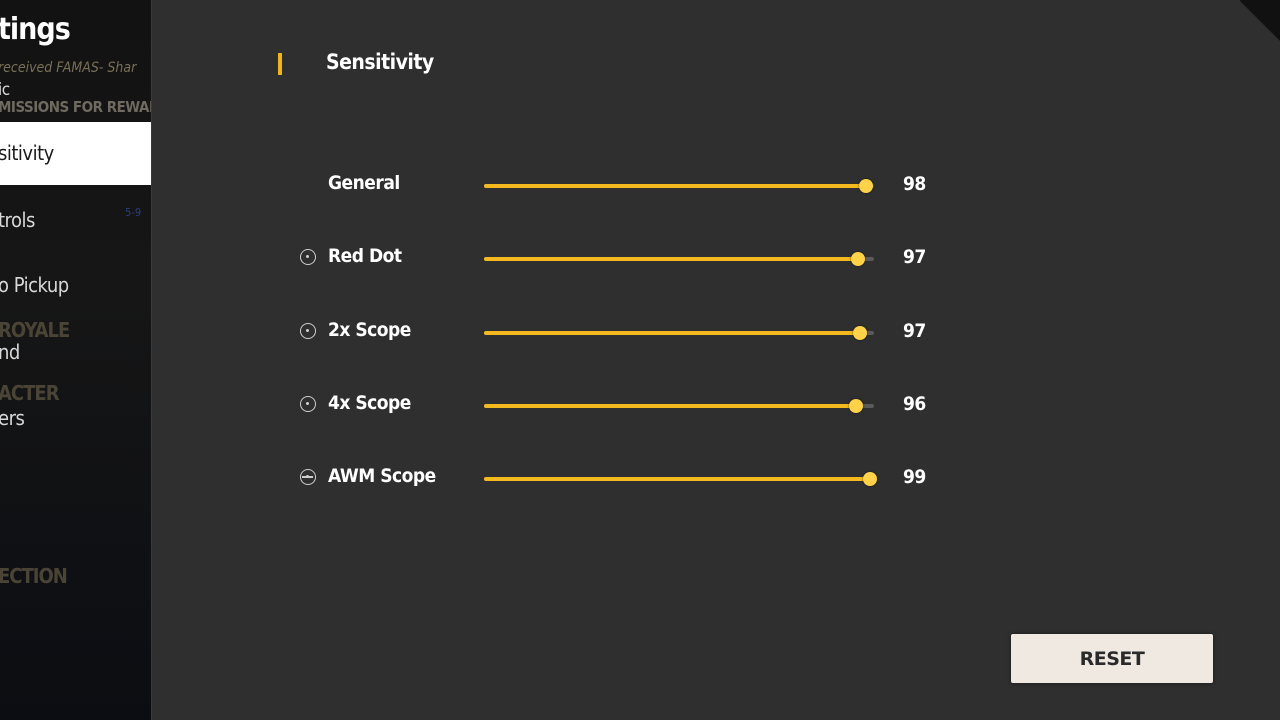  Describe the element at coordinates (382, 476) in the screenshot. I see `slider-label: AWM Scope` at that location.